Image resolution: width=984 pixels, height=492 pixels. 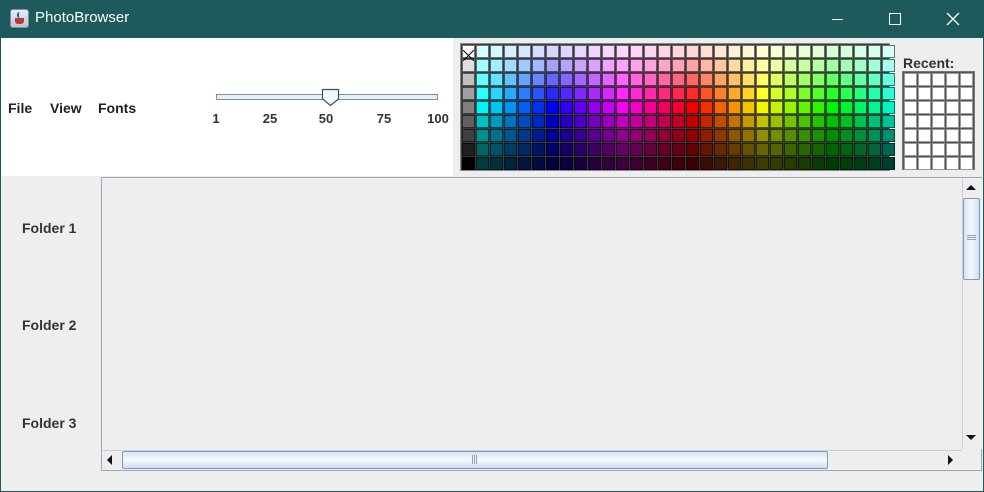 What do you see at coordinates (953, 19) in the screenshot?
I see `close-button` at bounding box center [953, 19].